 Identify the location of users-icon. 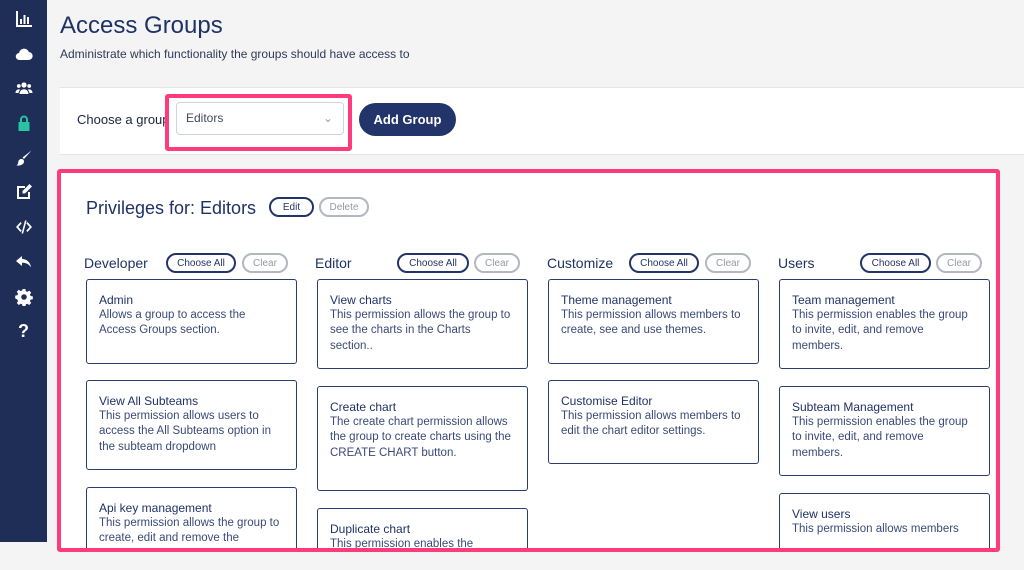
(24, 88).